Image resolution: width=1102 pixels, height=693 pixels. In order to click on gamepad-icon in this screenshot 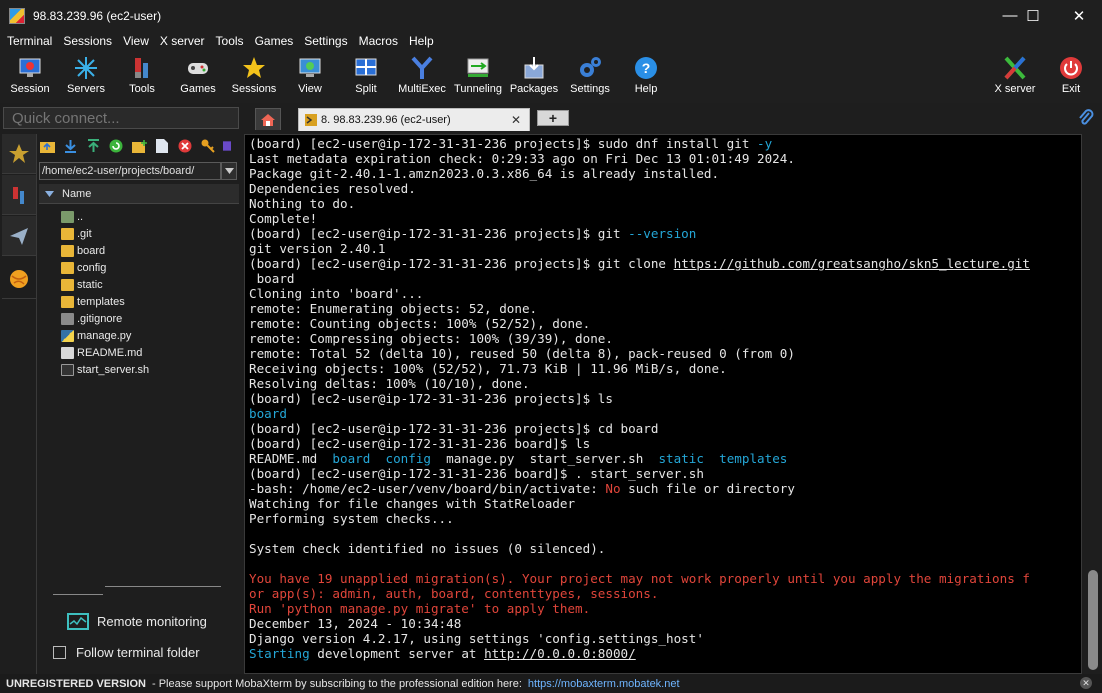, I will do `click(198, 68)`.